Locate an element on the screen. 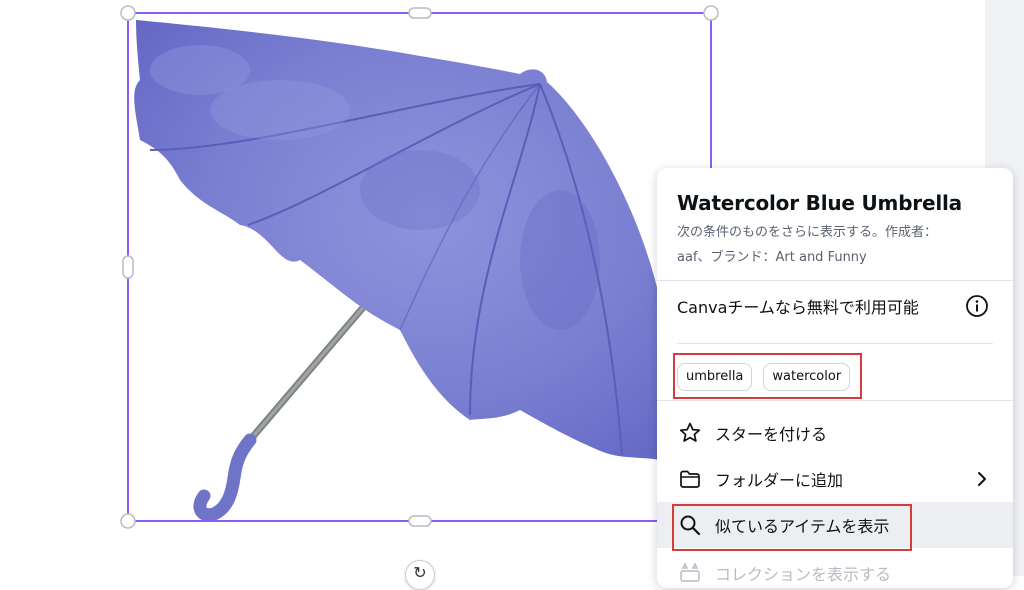 The height and width of the screenshot is (590, 1024). star-icon is located at coordinates (690, 433).